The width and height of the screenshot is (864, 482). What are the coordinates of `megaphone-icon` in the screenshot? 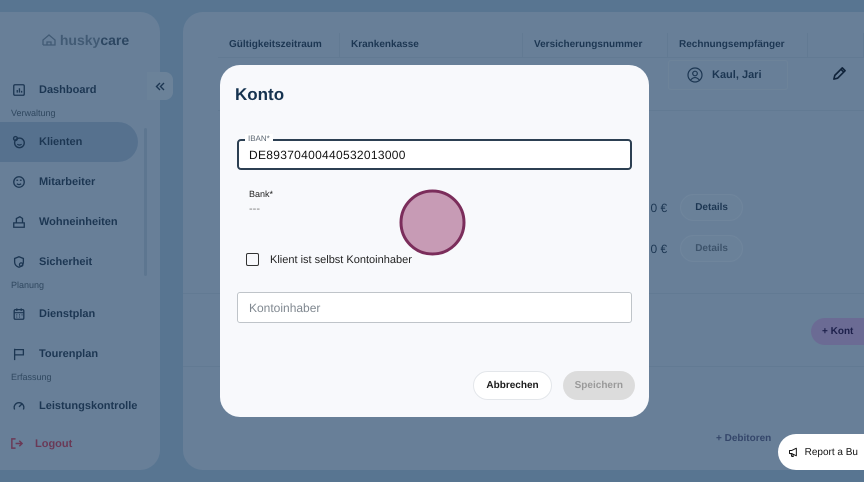 It's located at (793, 452).